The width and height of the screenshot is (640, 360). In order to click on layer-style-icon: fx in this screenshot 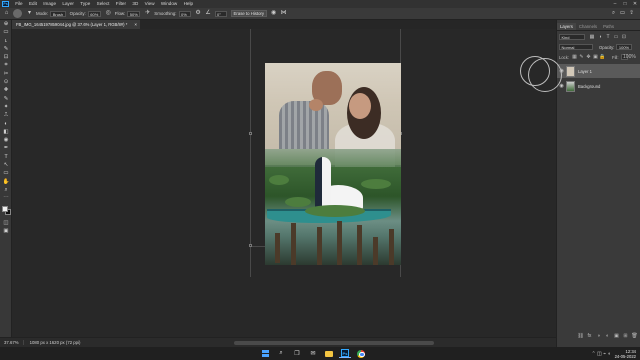, I will do `click(589, 337)`.